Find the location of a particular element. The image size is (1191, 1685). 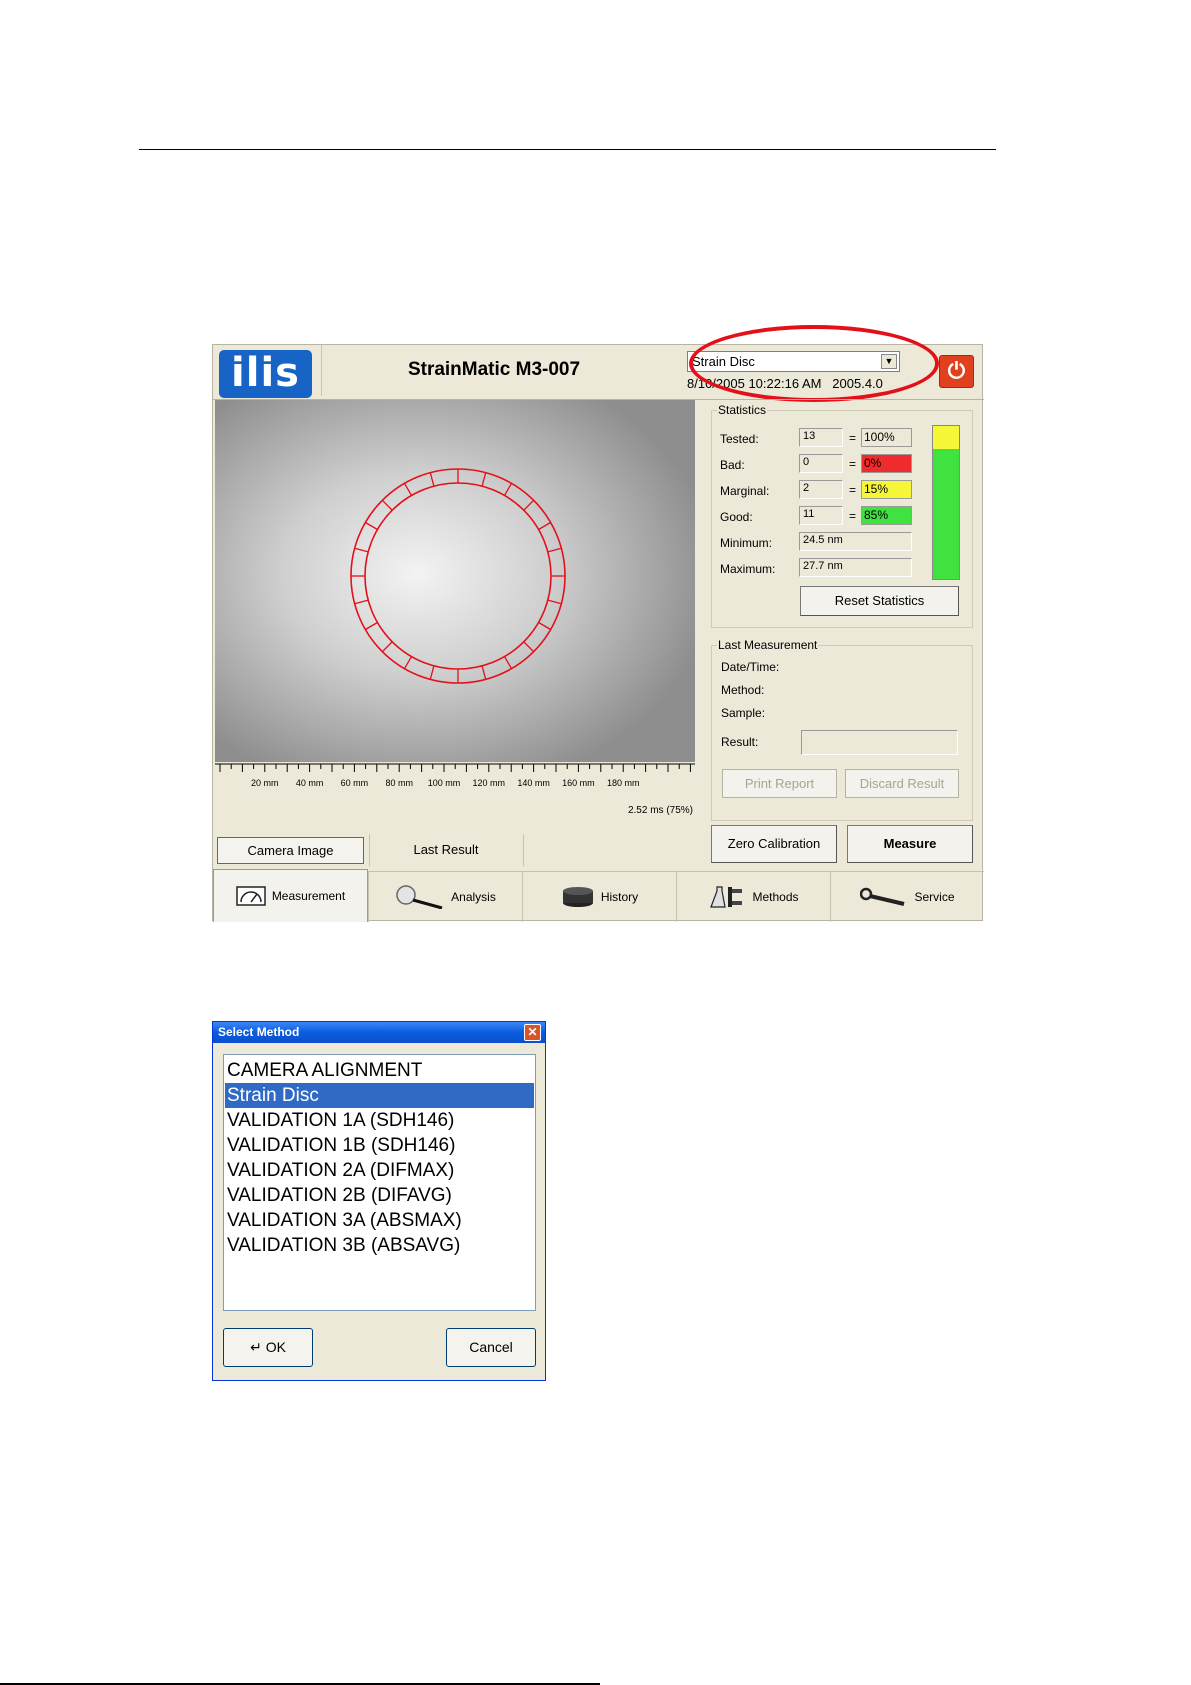

tested-equals: = is located at coordinates (853, 438).